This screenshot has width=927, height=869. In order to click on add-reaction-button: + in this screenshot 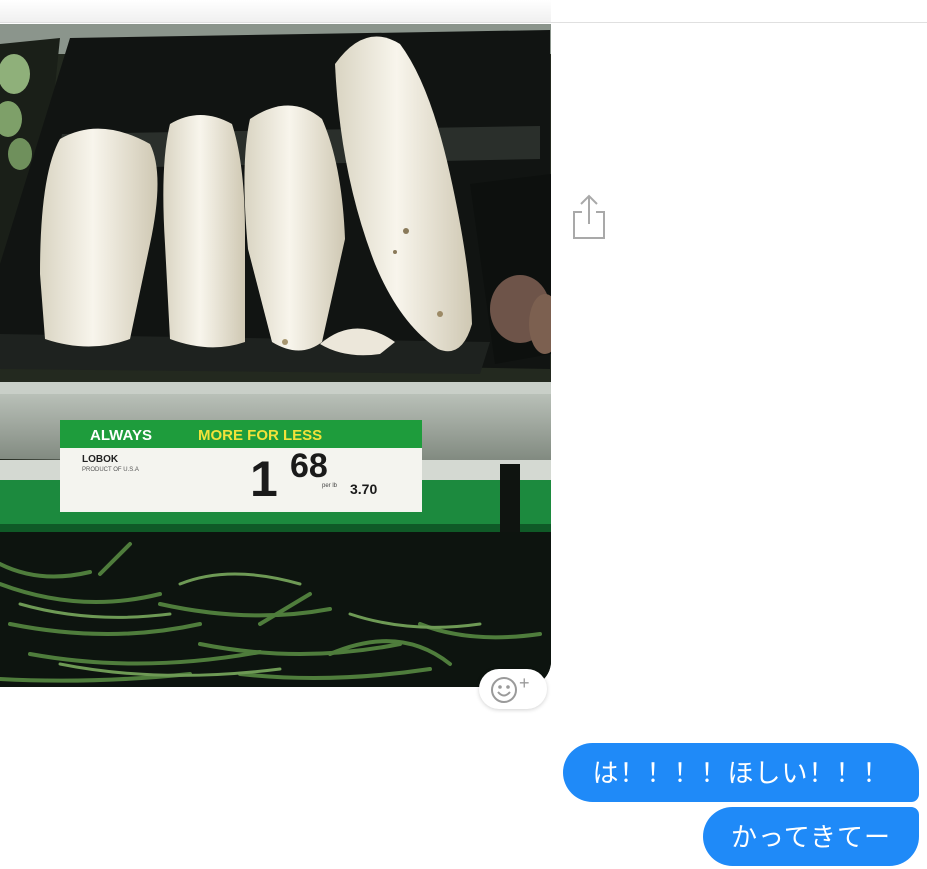, I will do `click(513, 689)`.